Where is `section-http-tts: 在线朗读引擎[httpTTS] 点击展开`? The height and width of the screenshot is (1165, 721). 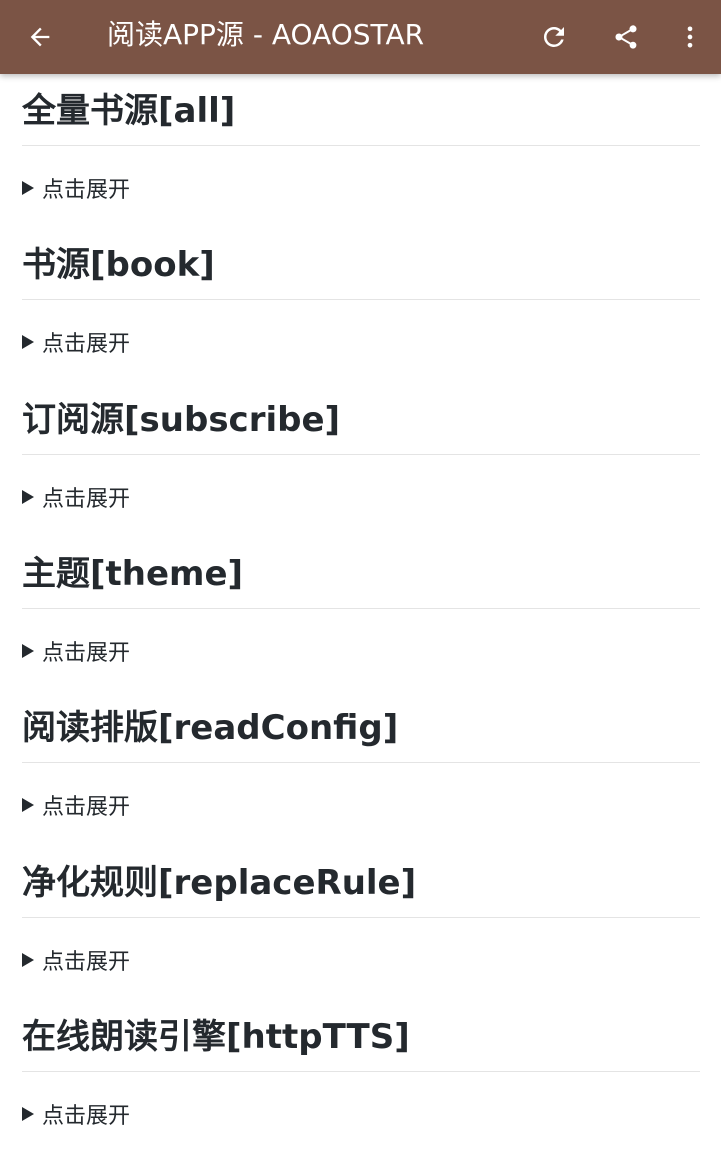
section-http-tts: 在线朗读引擎[httpTTS] 点击展开 is located at coordinates (361, 1073).